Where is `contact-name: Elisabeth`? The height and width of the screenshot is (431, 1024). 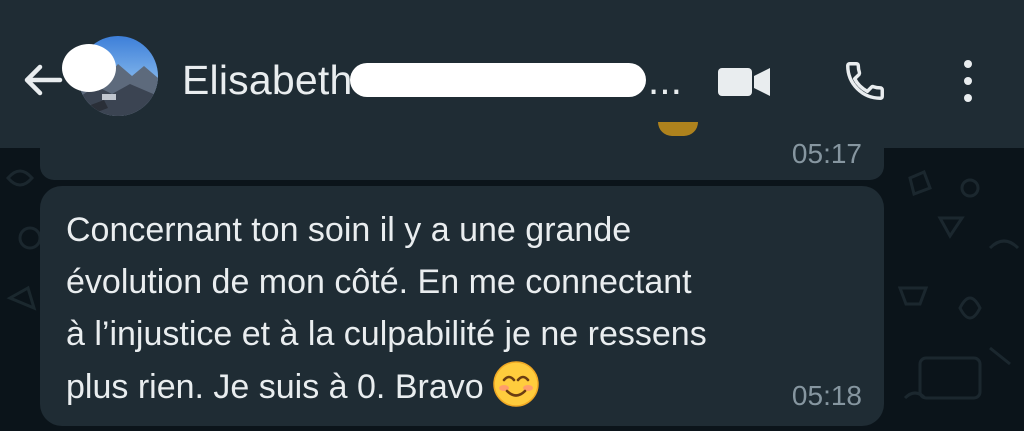
contact-name: Elisabeth is located at coordinates (267, 79).